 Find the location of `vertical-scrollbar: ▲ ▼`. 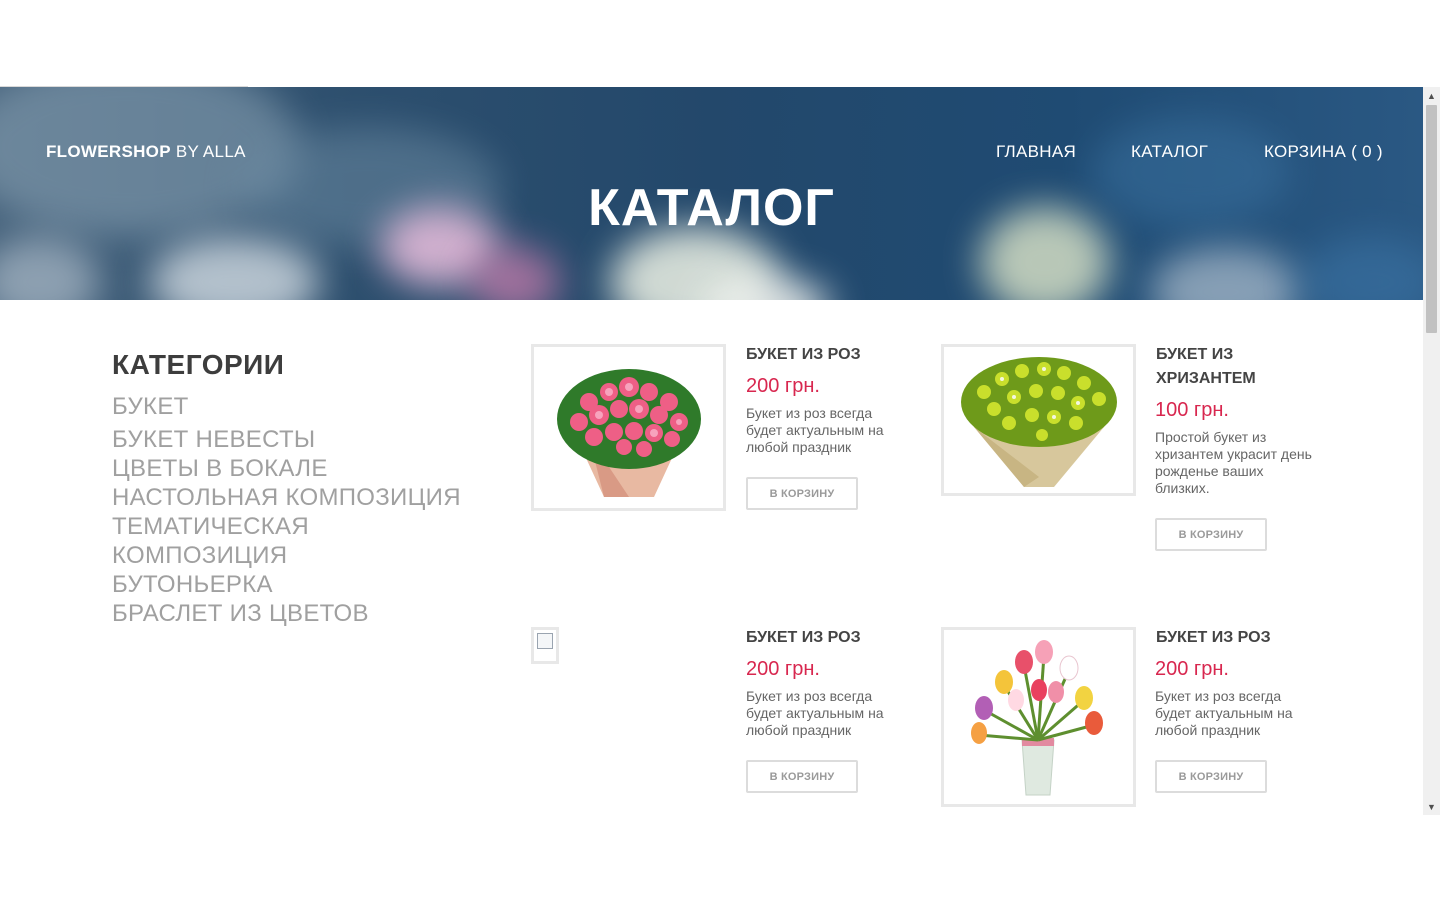

vertical-scrollbar: ▲ ▼ is located at coordinates (1431, 451).